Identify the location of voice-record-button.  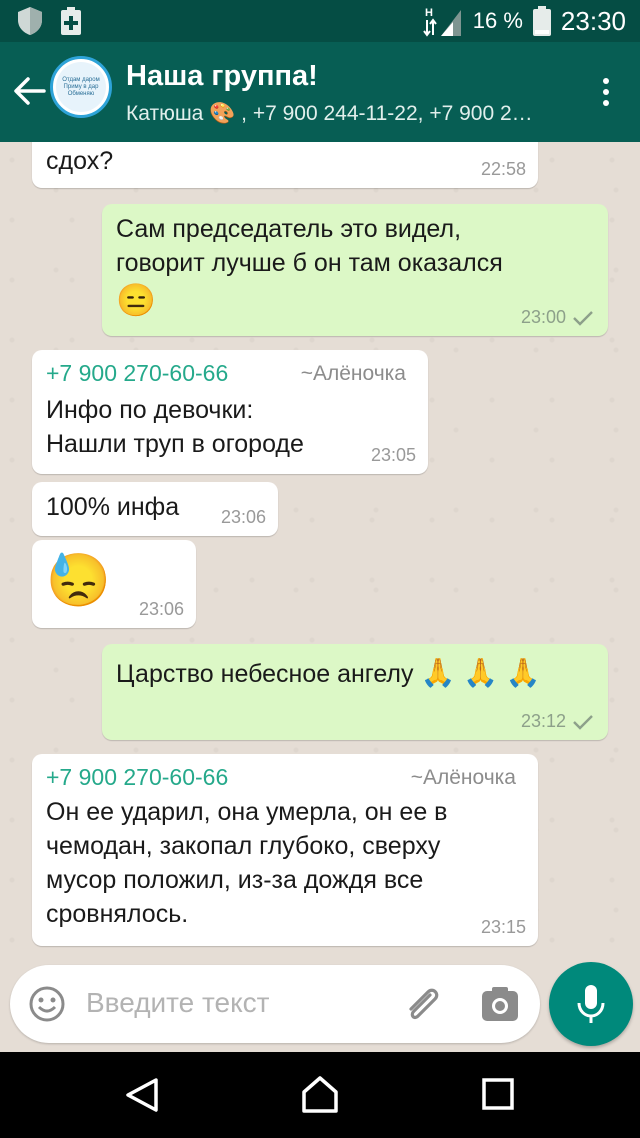
(591, 1004).